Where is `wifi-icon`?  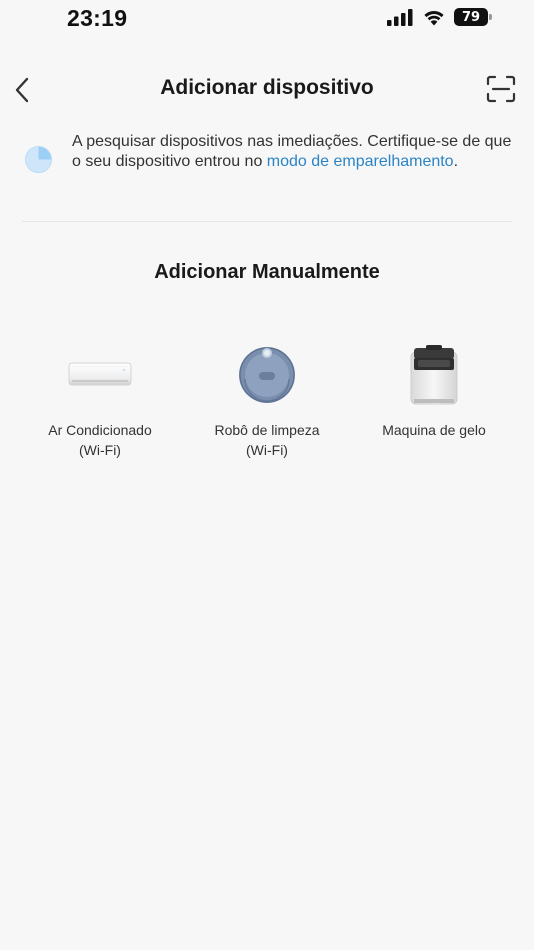 wifi-icon is located at coordinates (434, 18).